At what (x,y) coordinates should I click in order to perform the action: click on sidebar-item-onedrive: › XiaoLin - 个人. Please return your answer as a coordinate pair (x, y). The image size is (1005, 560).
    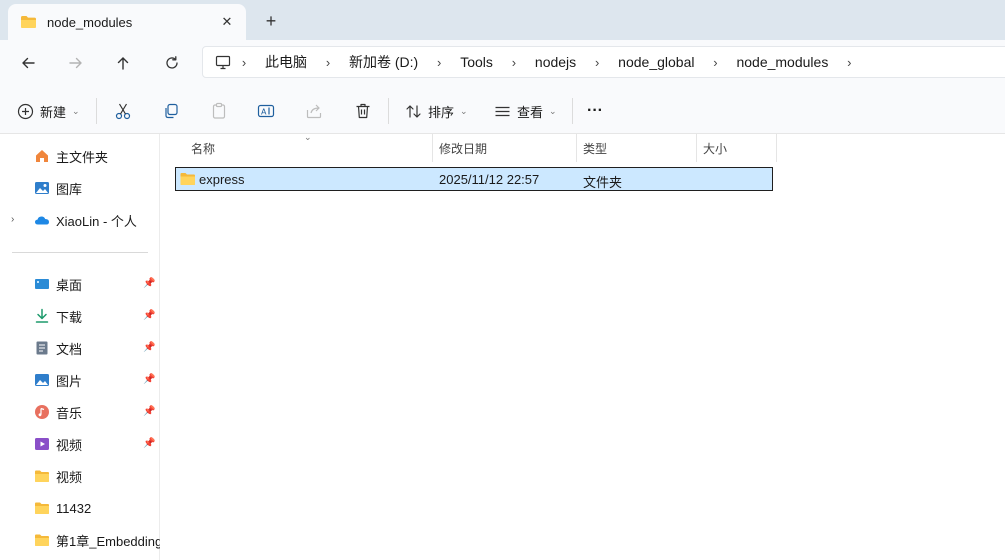
    Looking at the image, I should click on (79, 220).